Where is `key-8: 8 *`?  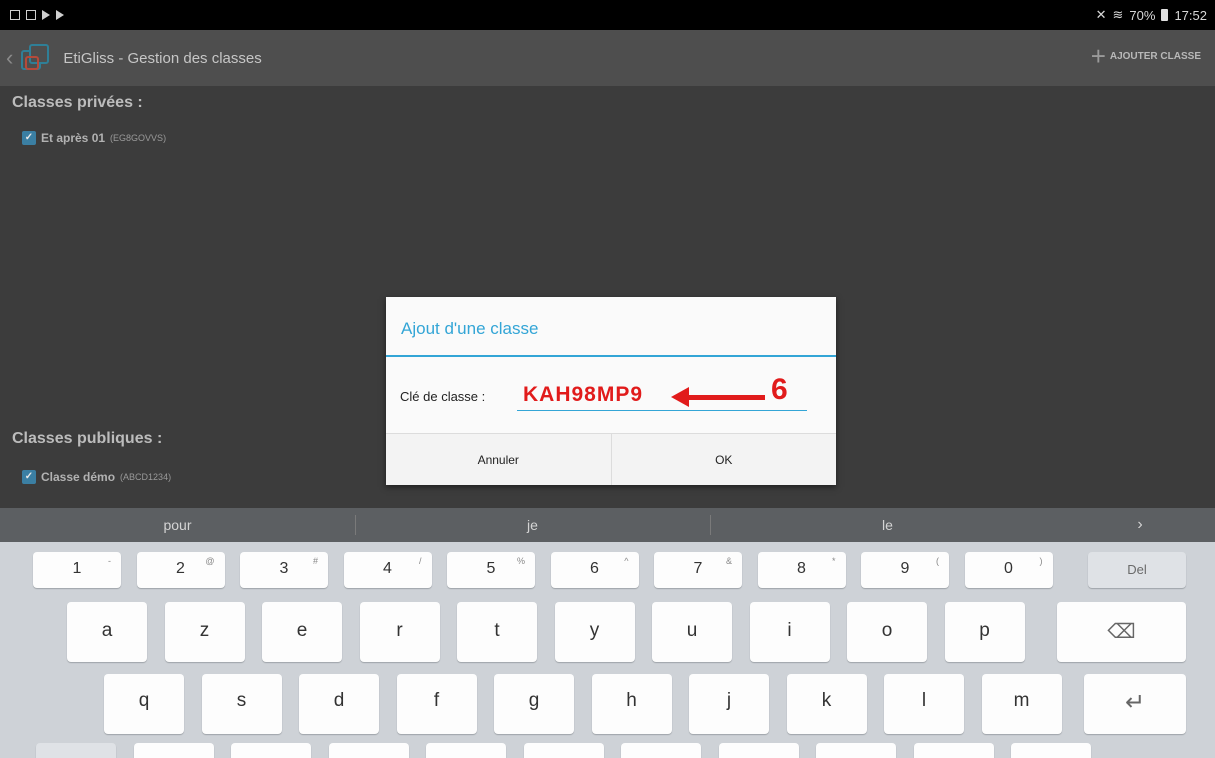
key-8: 8 * is located at coordinates (801, 570).